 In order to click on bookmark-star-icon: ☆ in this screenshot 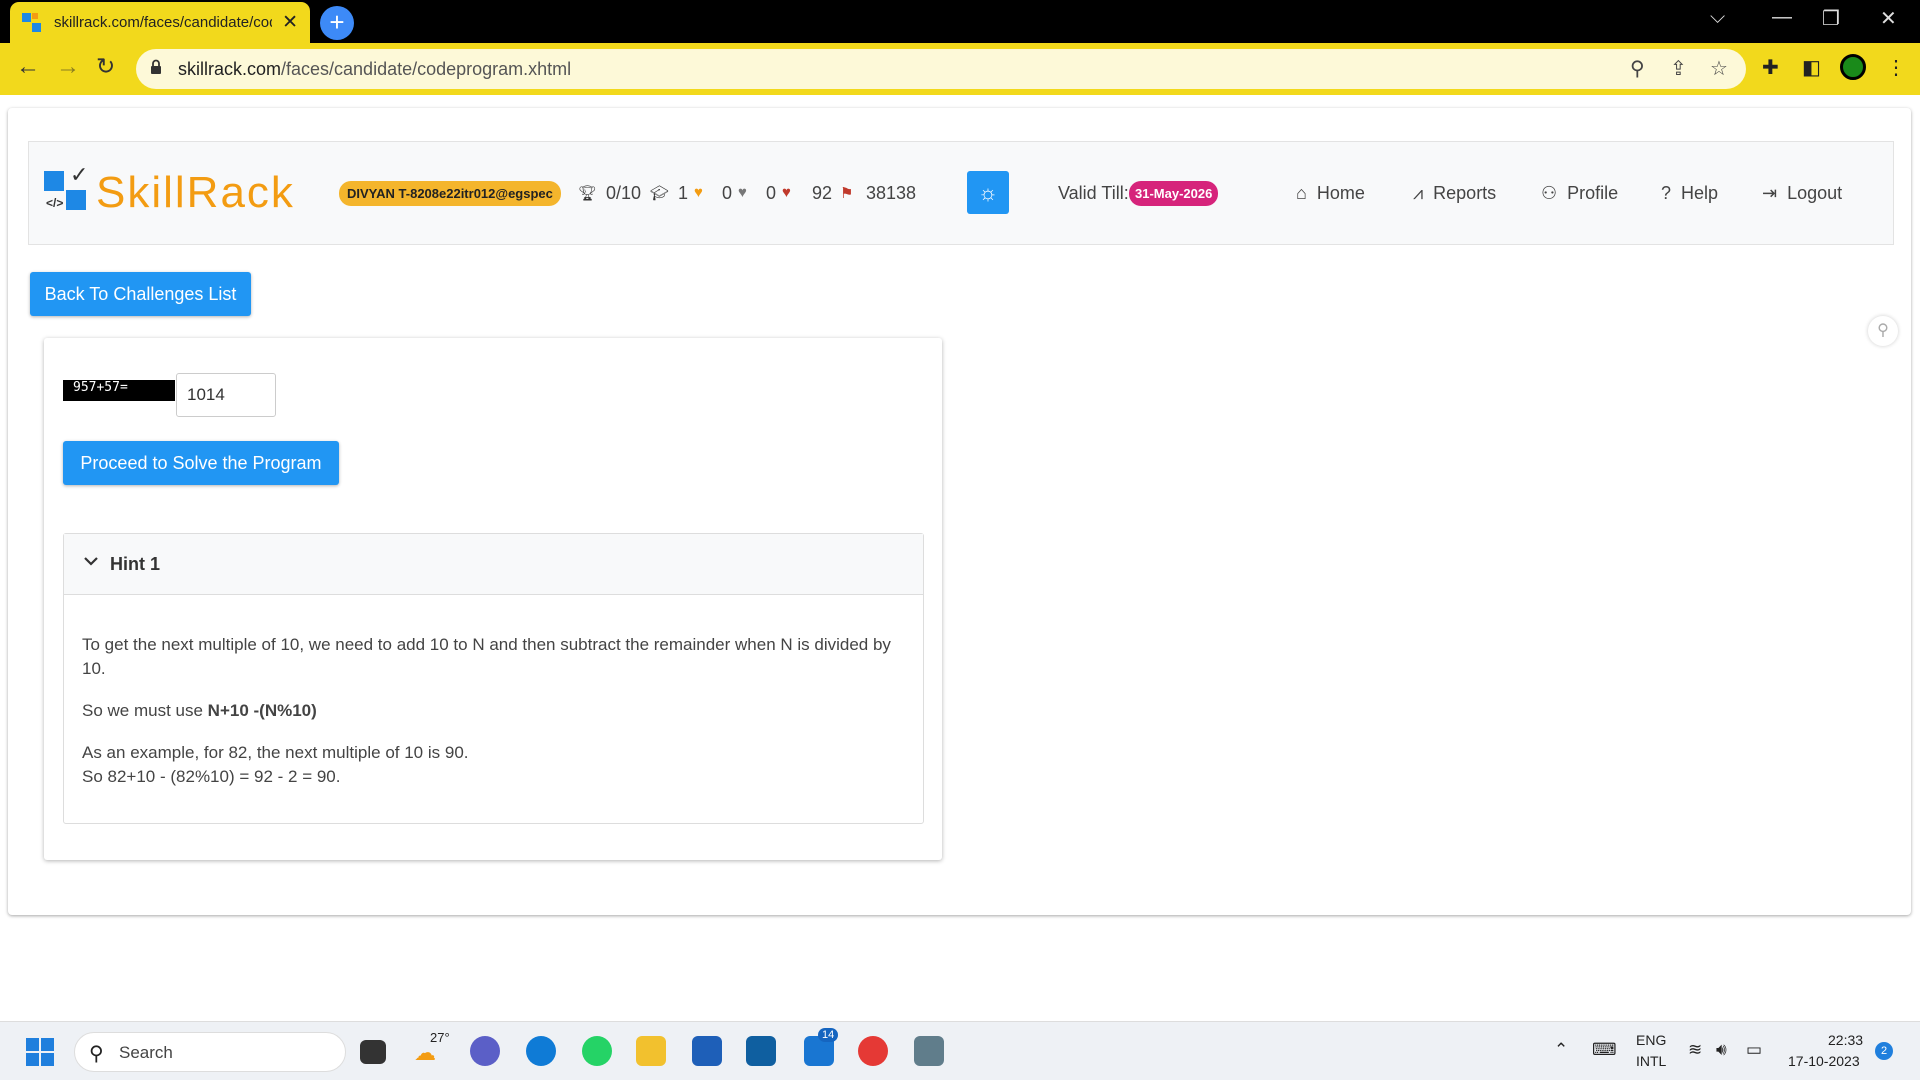, I will do `click(1719, 68)`.